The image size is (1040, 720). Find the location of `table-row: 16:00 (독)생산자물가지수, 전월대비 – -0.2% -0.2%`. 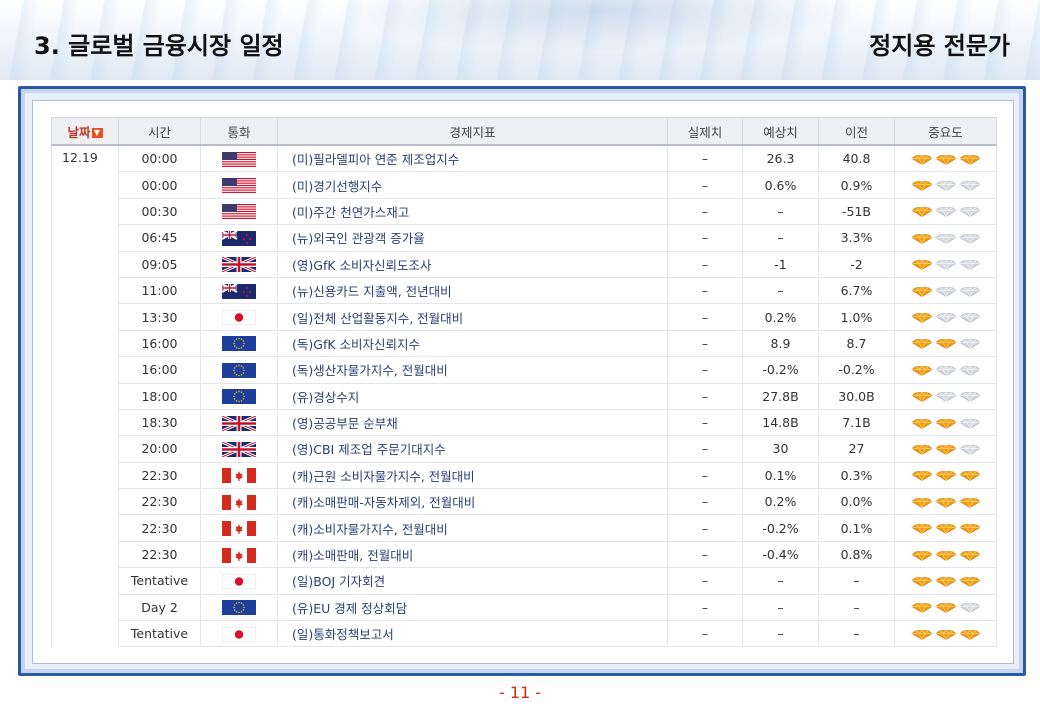

table-row: 16:00 (독)생산자물가지수, 전월대비 – -0.2% -0.2% is located at coordinates (524, 370).